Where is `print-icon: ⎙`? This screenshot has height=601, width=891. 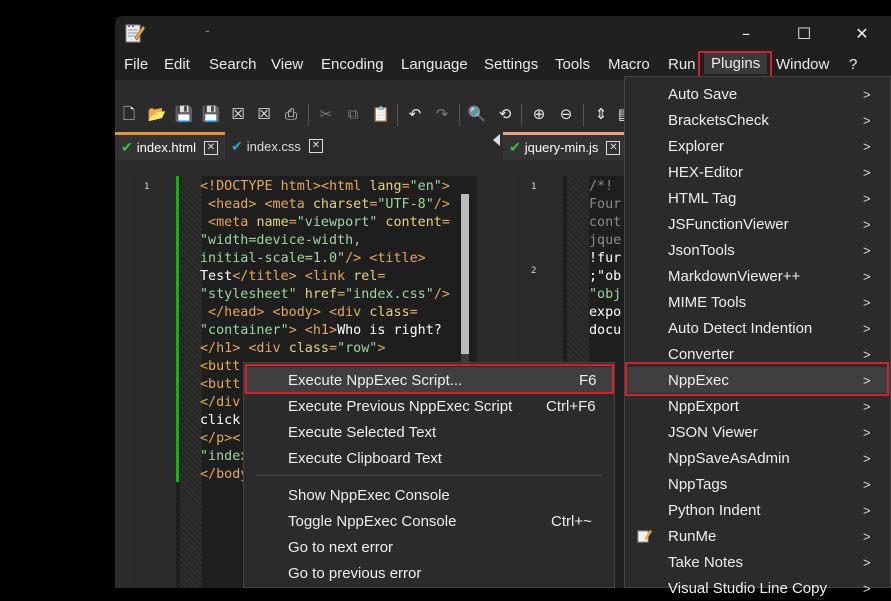
print-icon: ⎙ is located at coordinates (291, 114).